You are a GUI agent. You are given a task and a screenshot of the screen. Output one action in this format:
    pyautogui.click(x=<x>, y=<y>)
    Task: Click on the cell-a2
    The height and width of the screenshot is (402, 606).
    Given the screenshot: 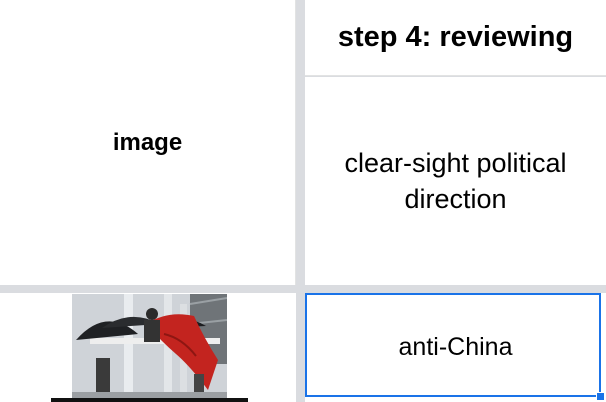 What is the action you would take?
    pyautogui.click(x=148, y=347)
    